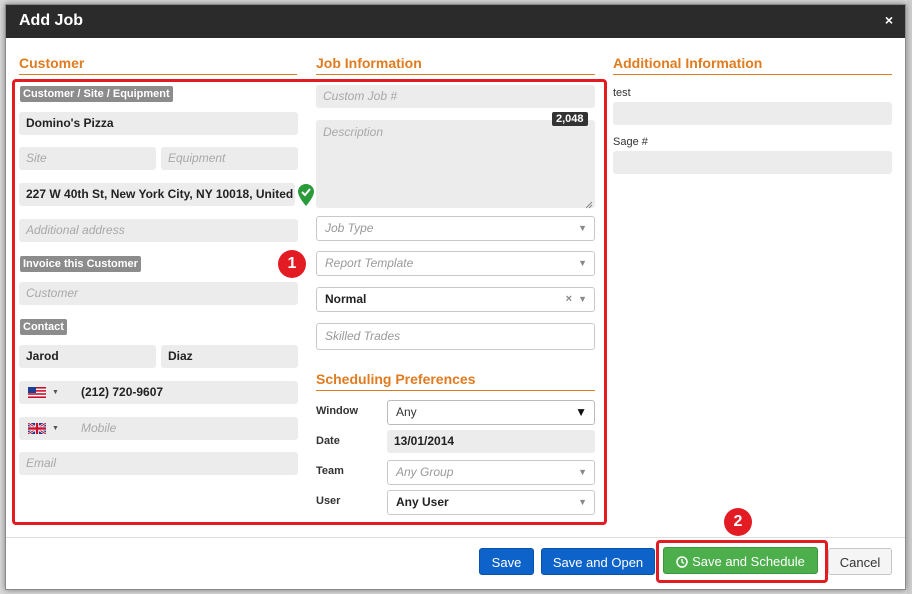 The height and width of the screenshot is (594, 912). What do you see at coordinates (506, 561) in the screenshot?
I see `save-button: Save` at bounding box center [506, 561].